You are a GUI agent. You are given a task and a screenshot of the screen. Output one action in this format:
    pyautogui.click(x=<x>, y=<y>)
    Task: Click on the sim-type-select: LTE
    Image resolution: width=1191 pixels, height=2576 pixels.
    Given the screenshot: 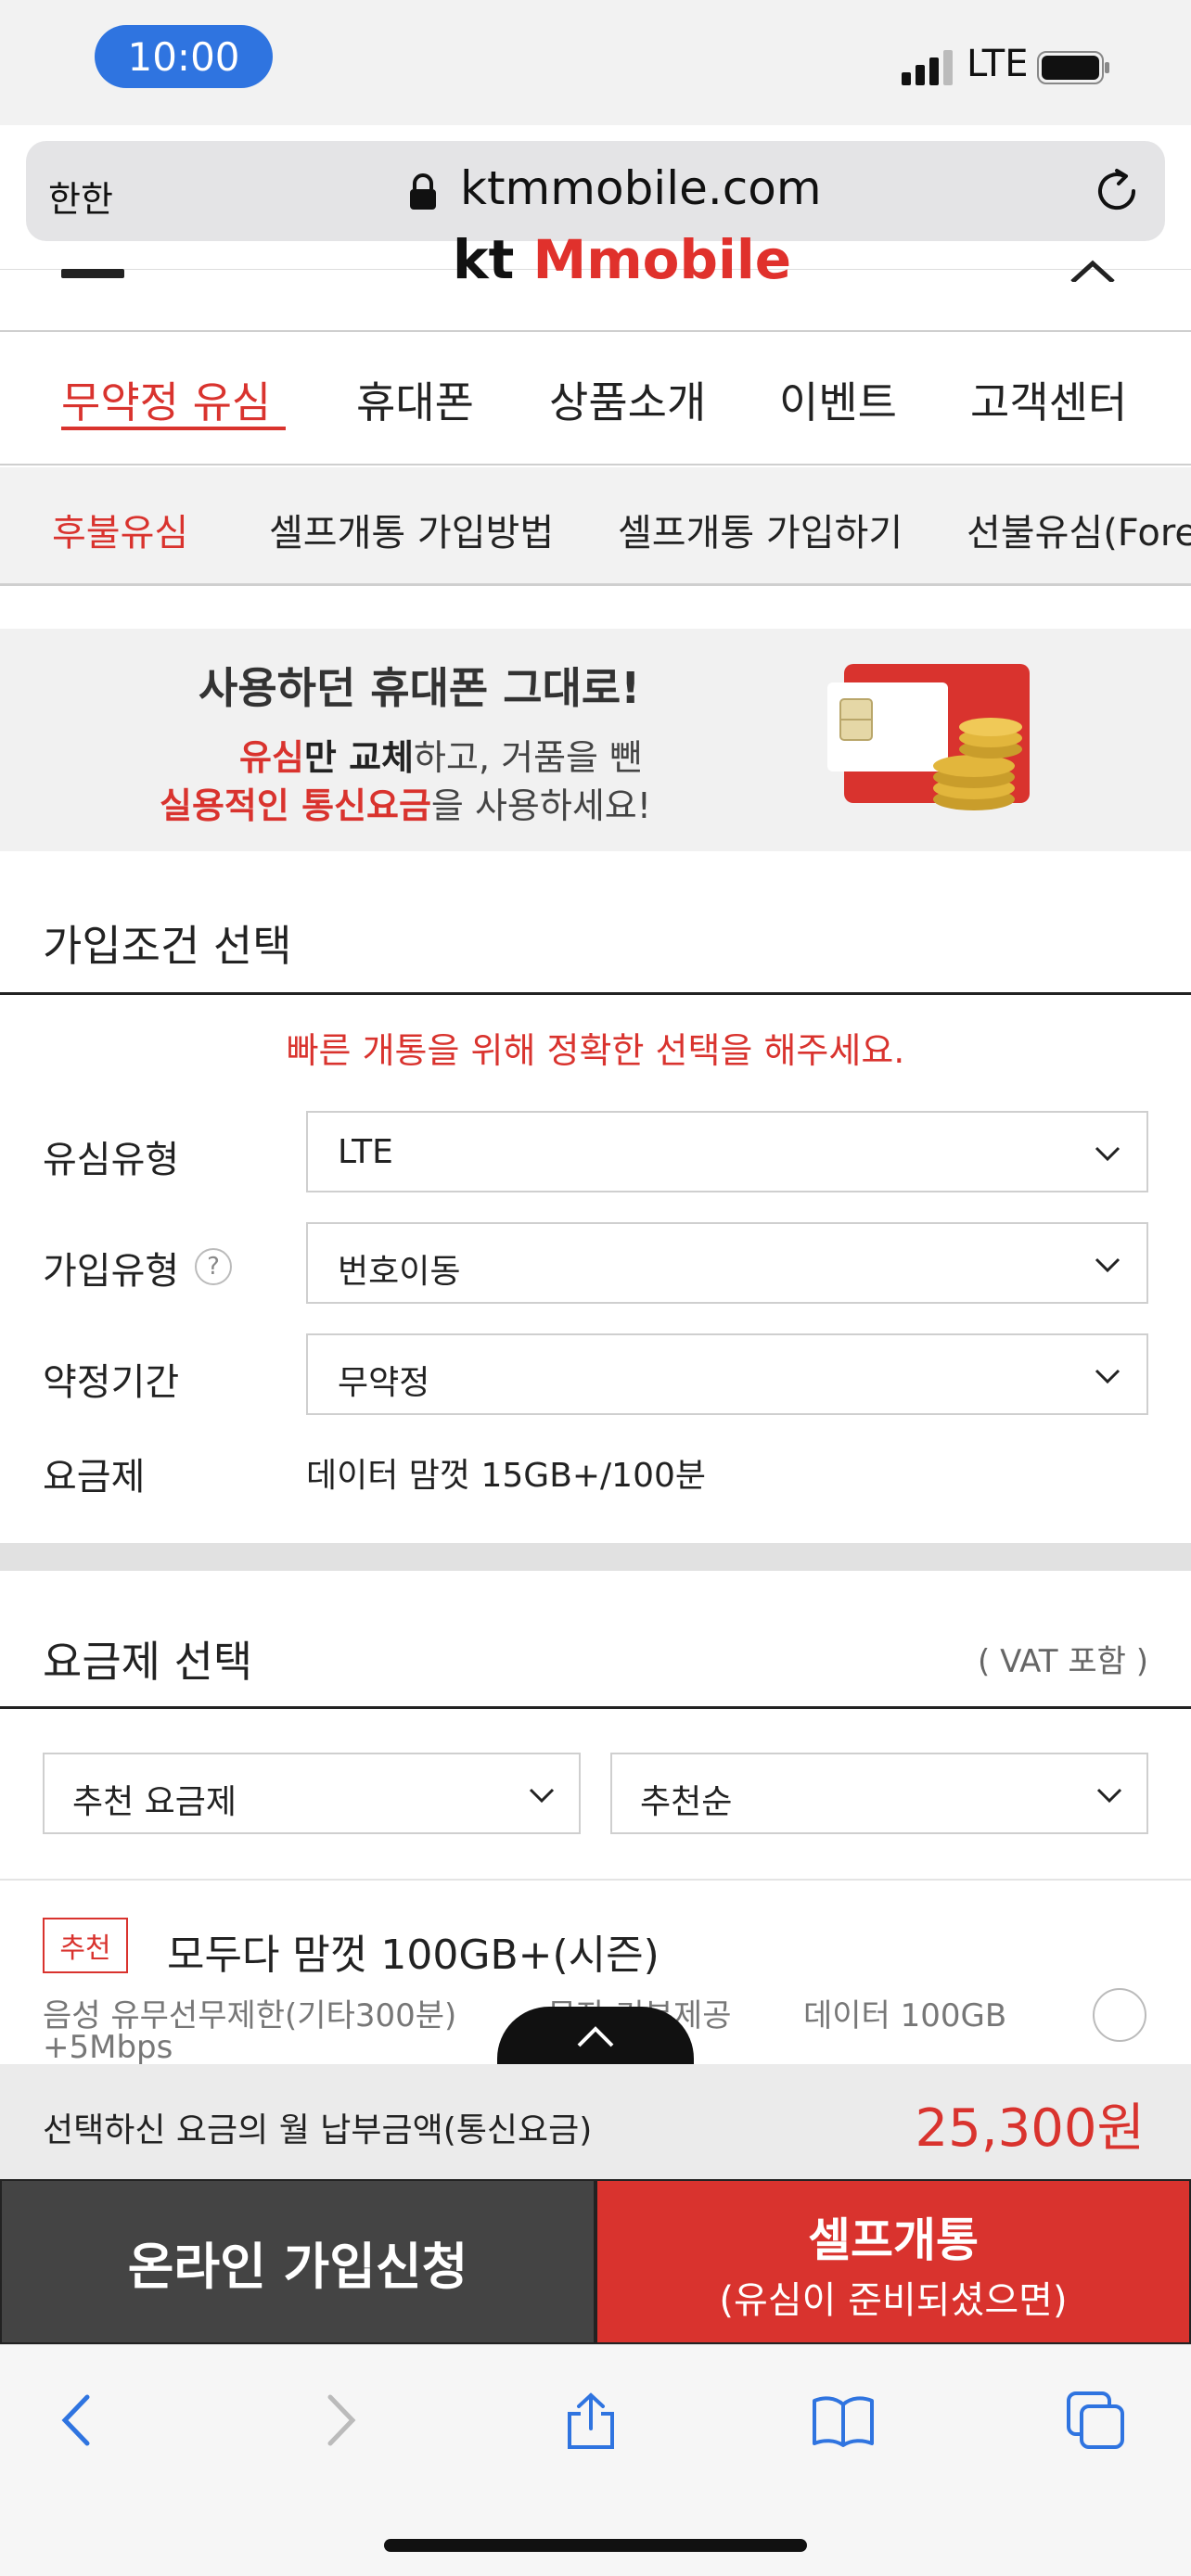 What is the action you would take?
    pyautogui.click(x=727, y=1151)
    